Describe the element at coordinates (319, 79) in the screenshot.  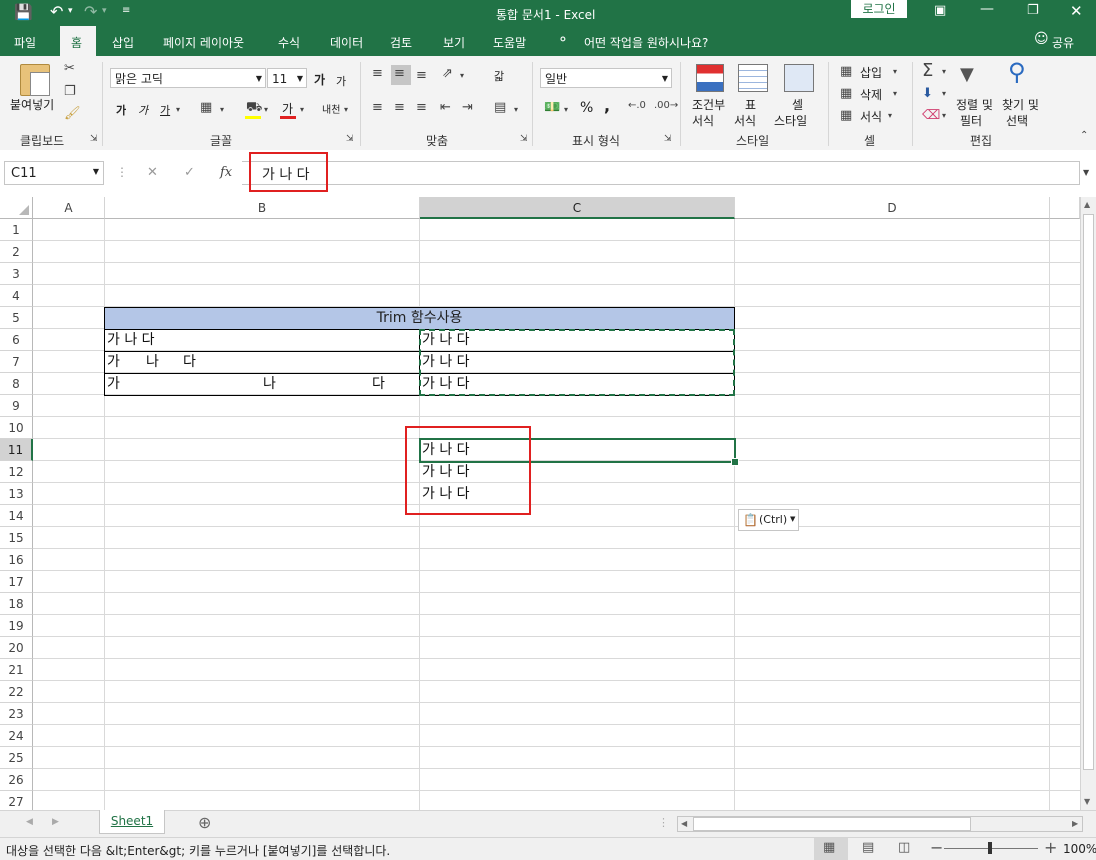
I see `grow-font-button: 가` at that location.